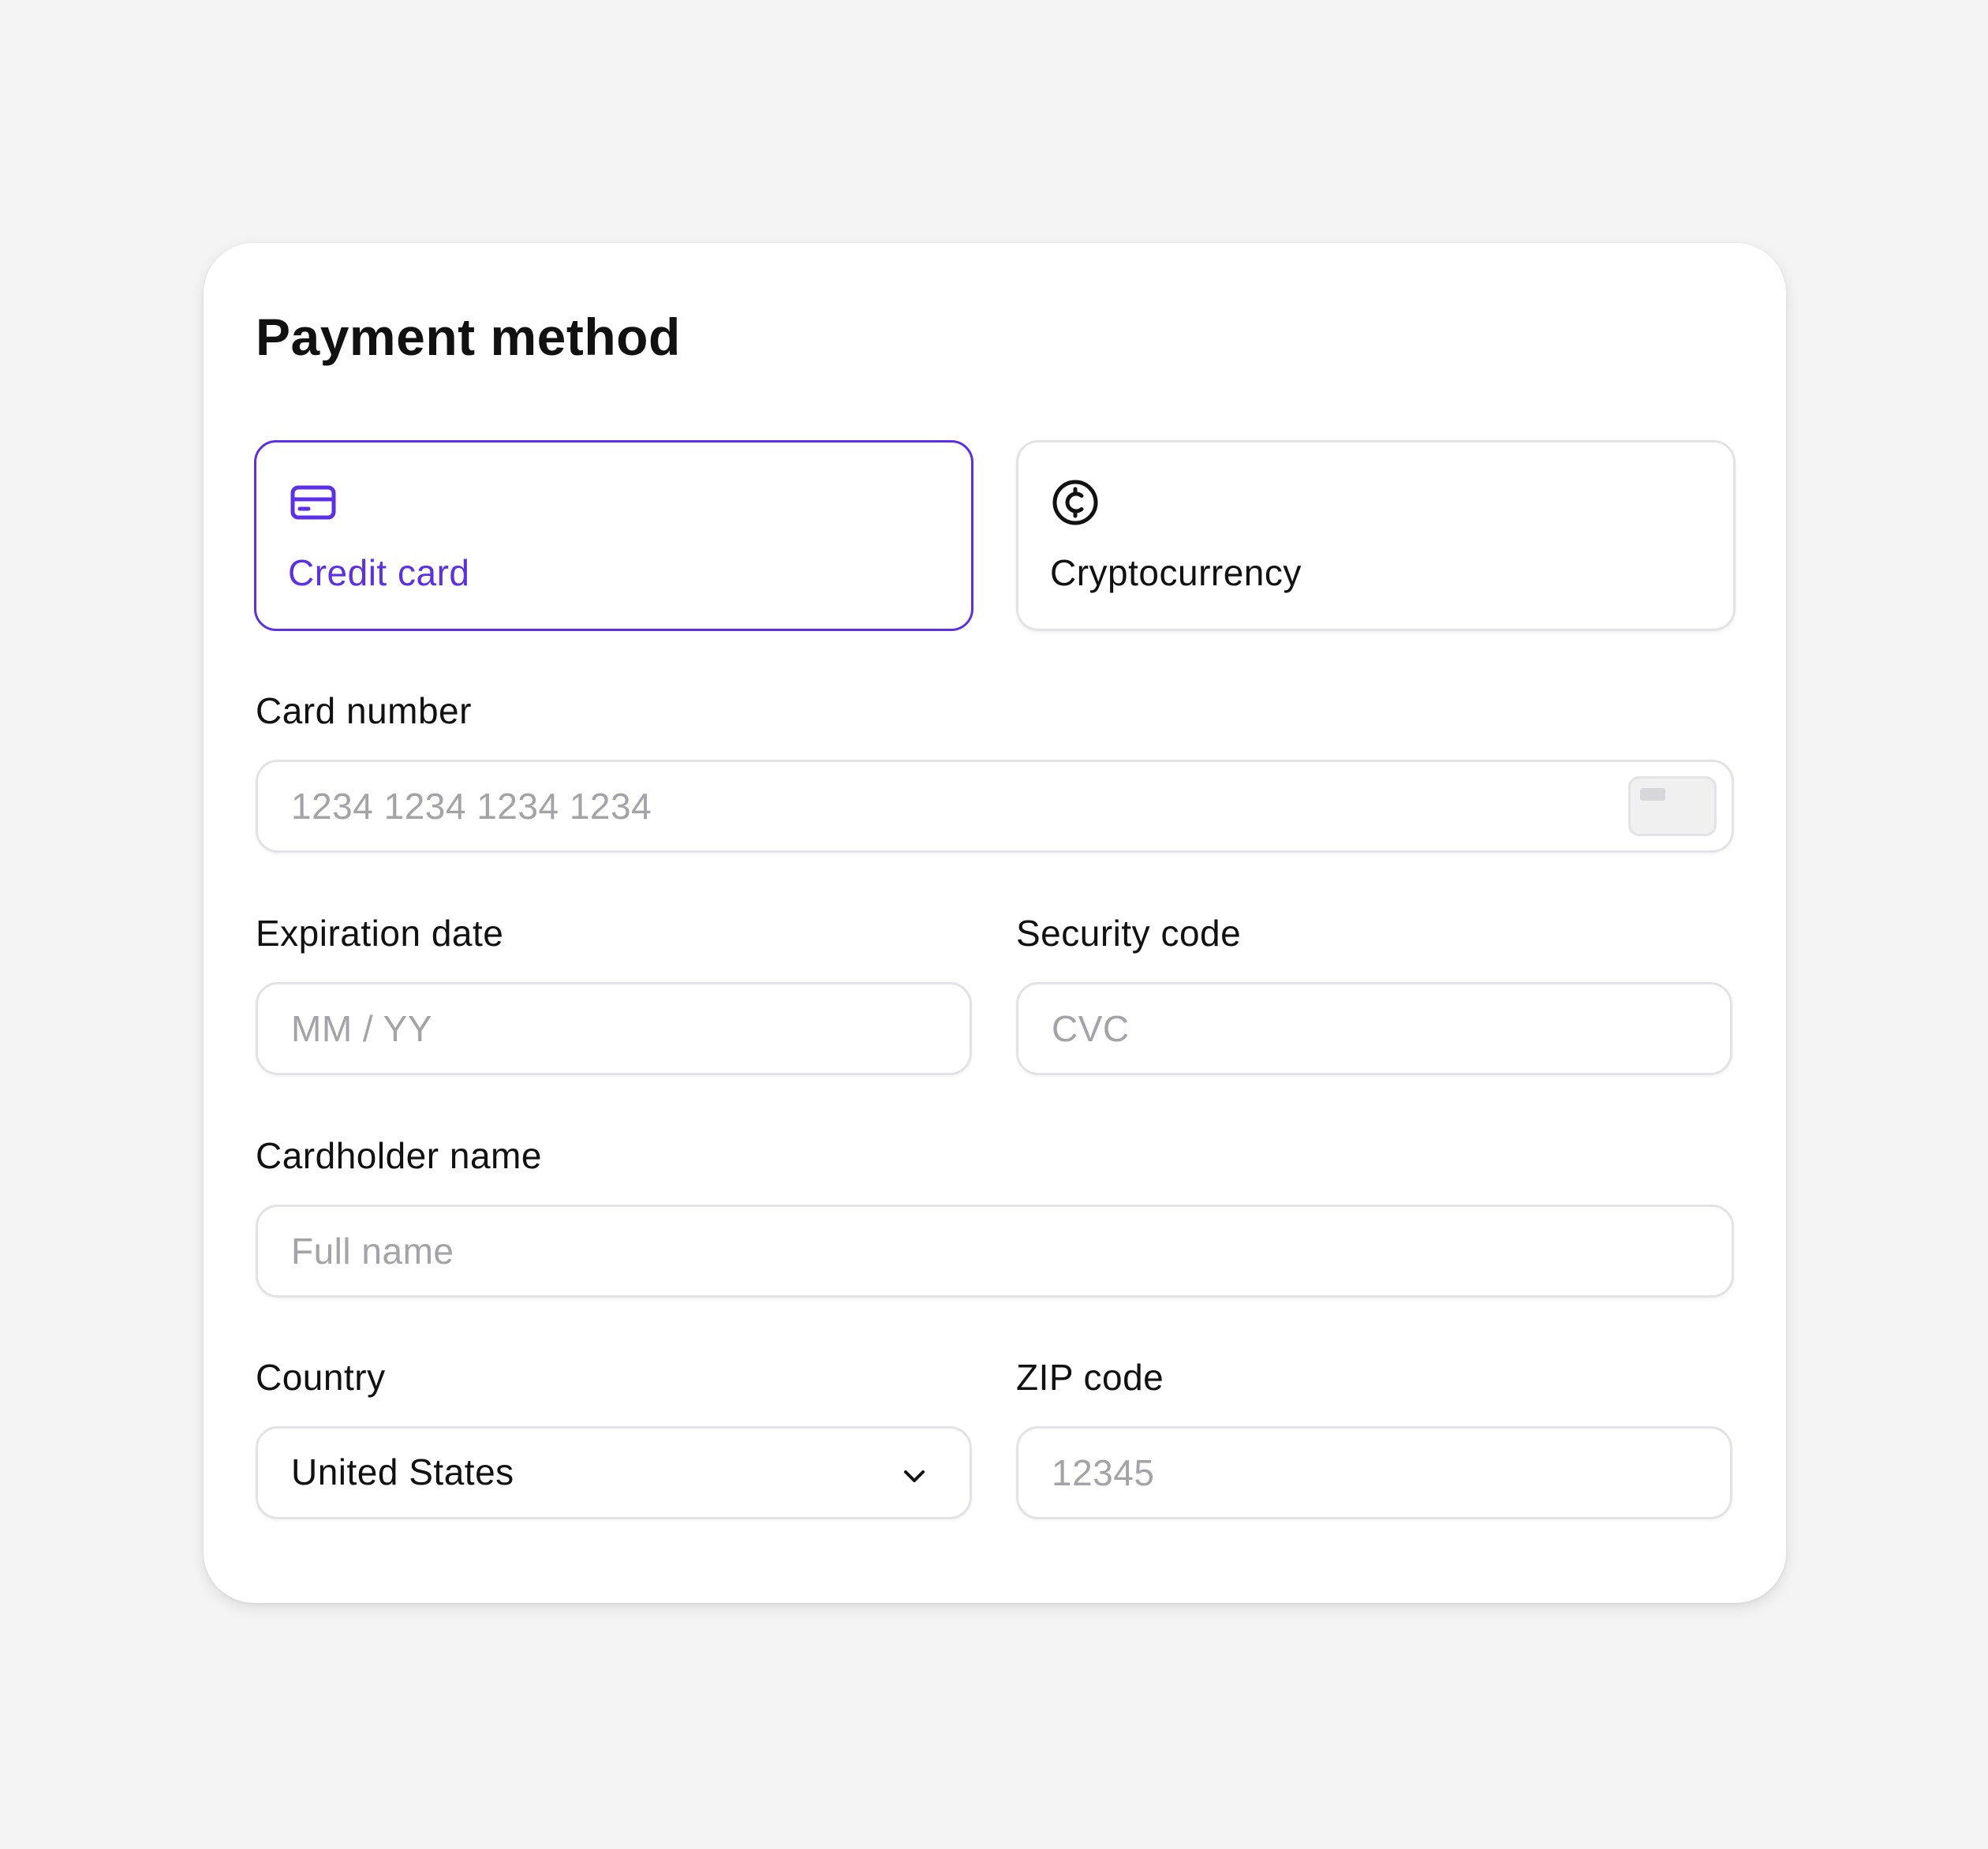 This screenshot has height=1849, width=1988. I want to click on payment-option-credit-card: Credit card, so click(614, 535).